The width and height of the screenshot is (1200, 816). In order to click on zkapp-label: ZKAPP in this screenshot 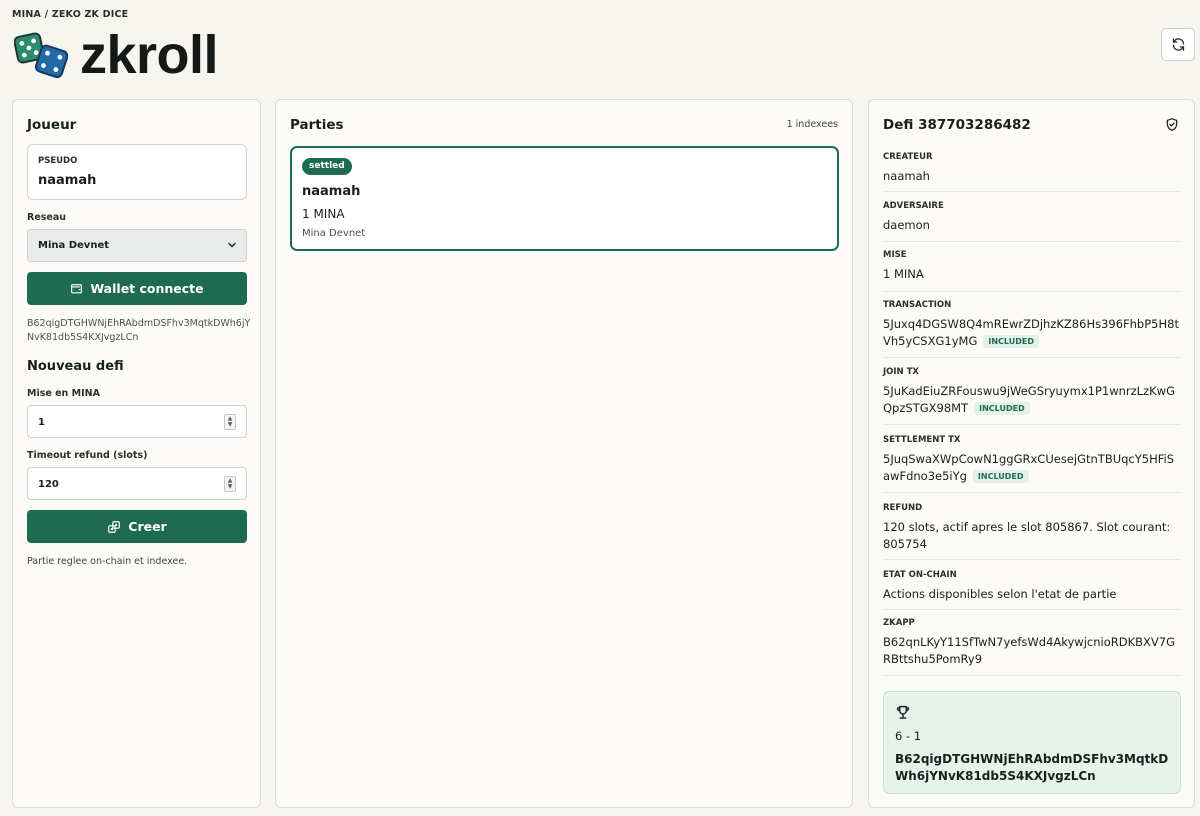, I will do `click(899, 623)`.